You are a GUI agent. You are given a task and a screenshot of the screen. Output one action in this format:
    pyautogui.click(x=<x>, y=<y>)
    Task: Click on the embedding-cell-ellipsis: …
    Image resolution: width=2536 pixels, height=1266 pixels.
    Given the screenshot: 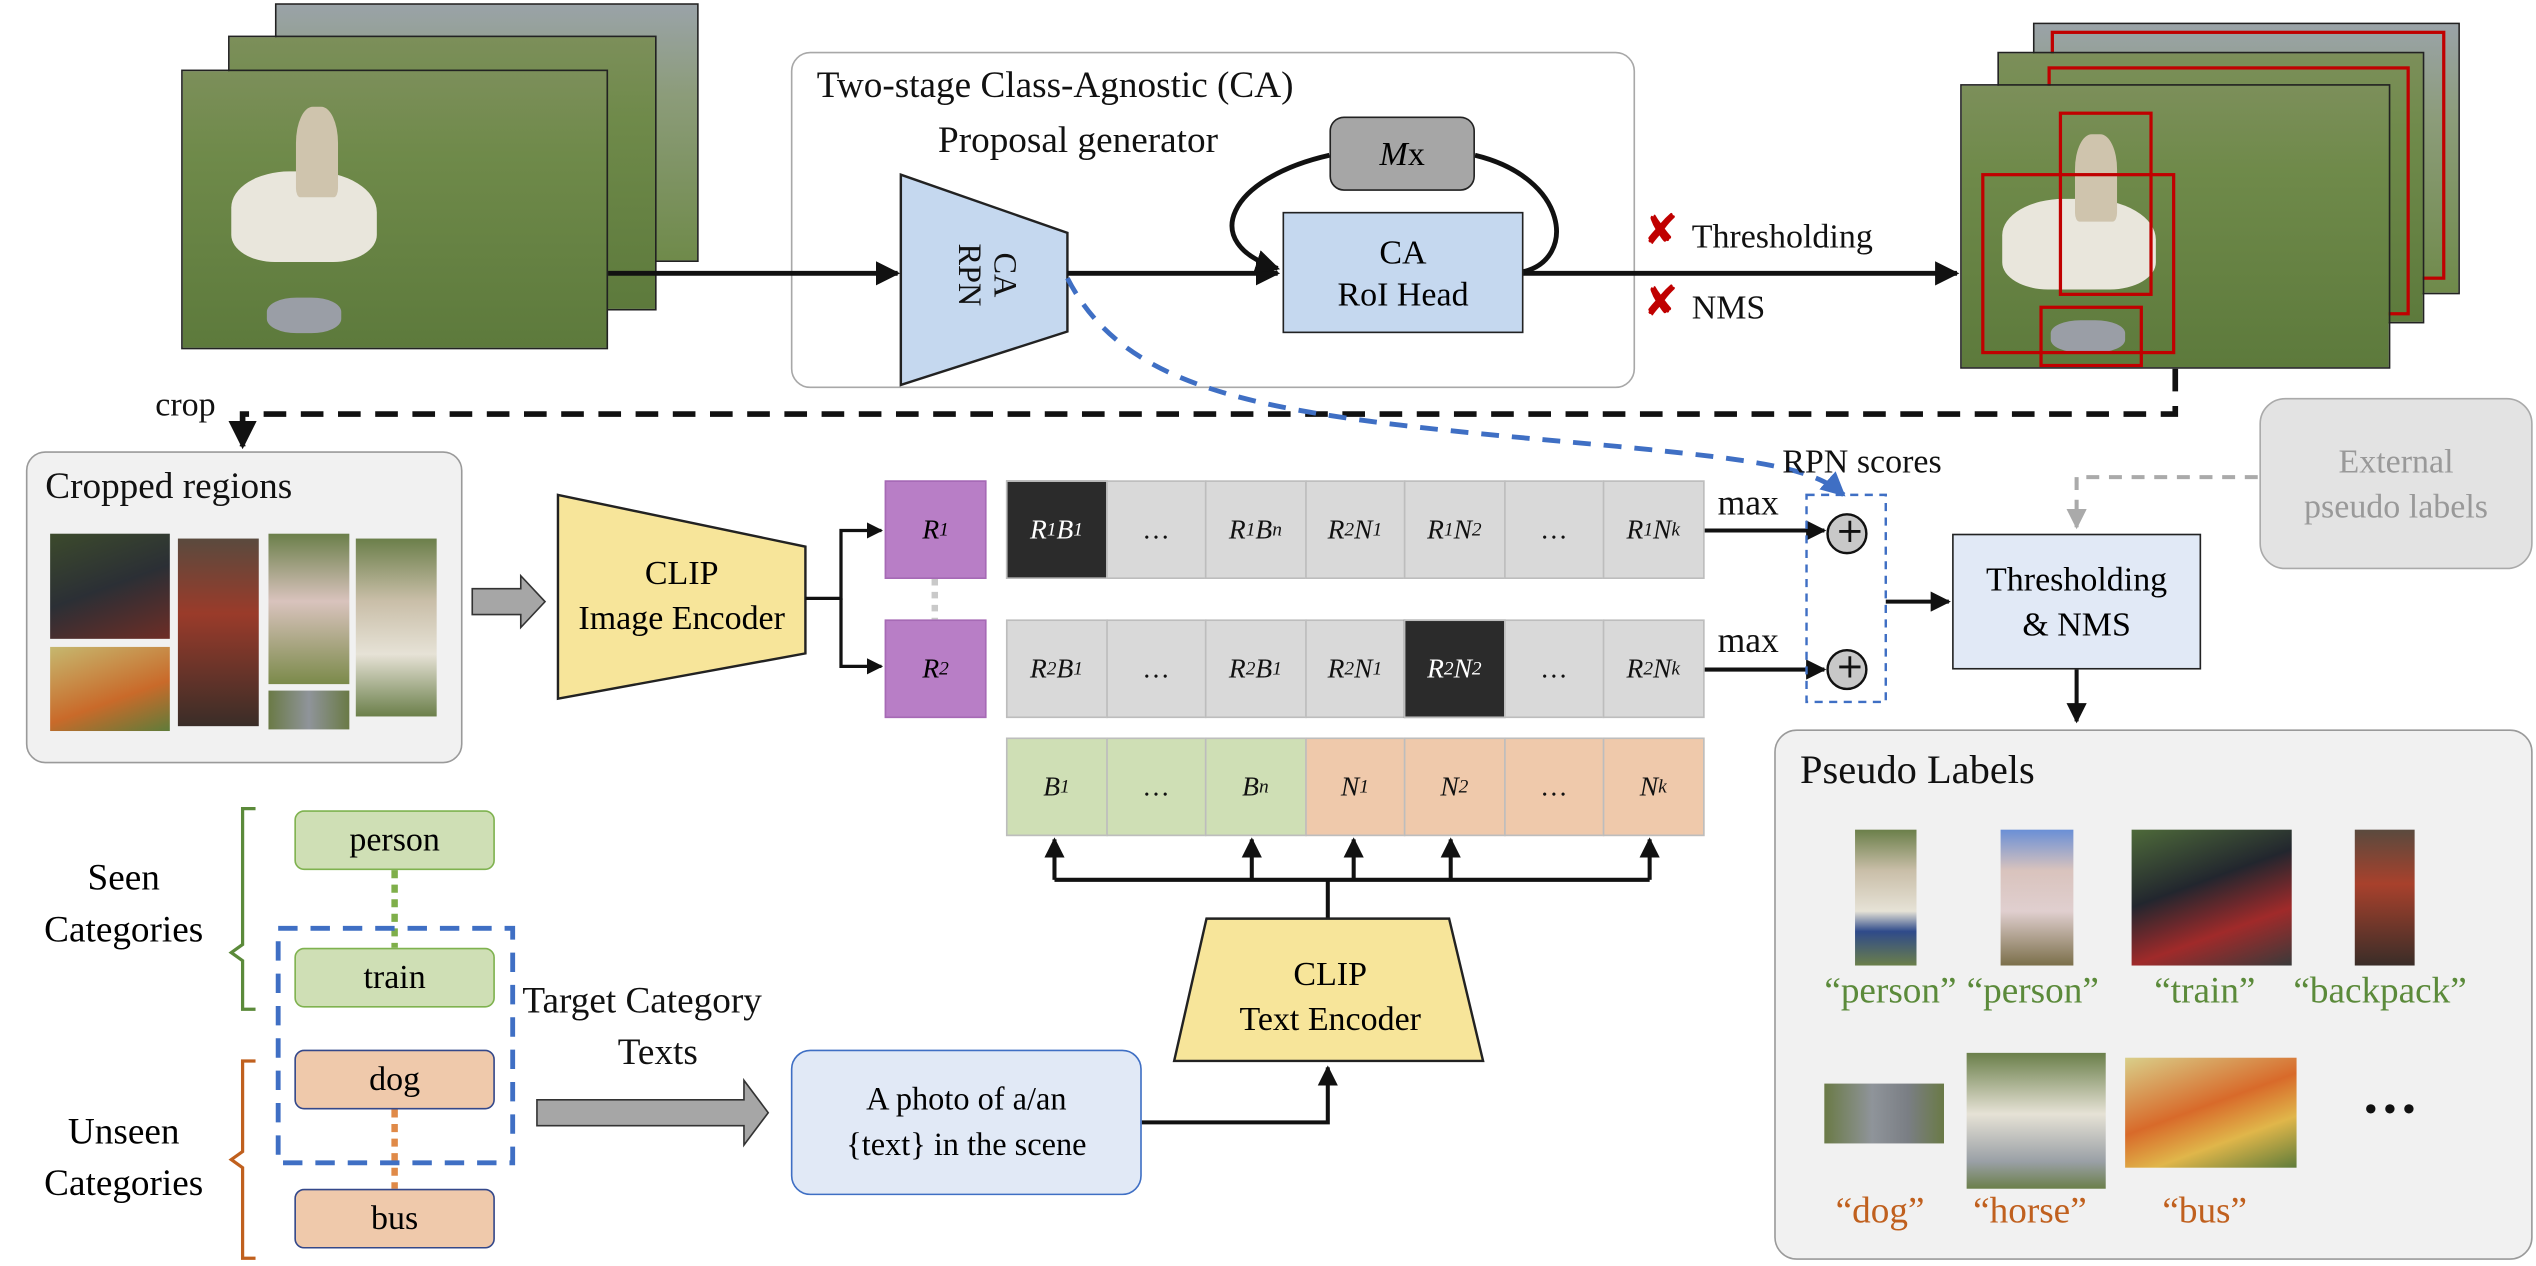 What is the action you would take?
    pyautogui.click(x=1554, y=787)
    